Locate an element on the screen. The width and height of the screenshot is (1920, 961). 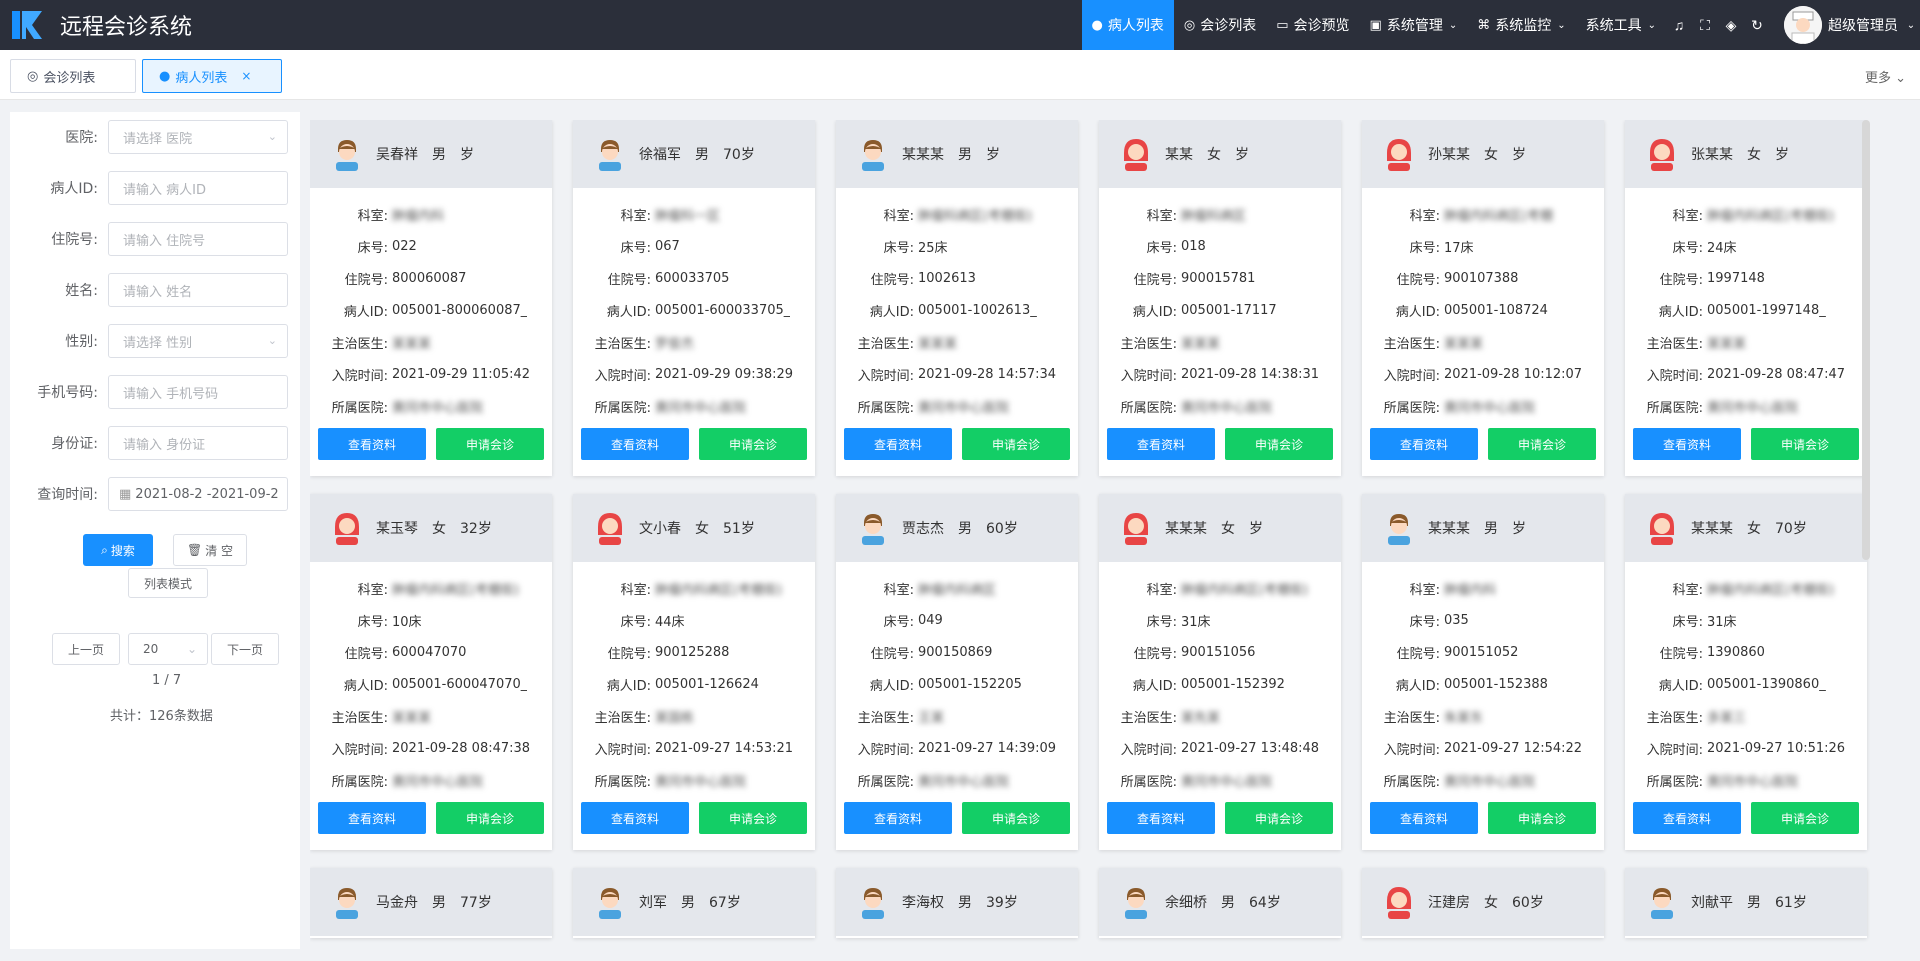
card-field-inpatient-no: 住院号: 1390860 is located at coordinates (1746, 652).